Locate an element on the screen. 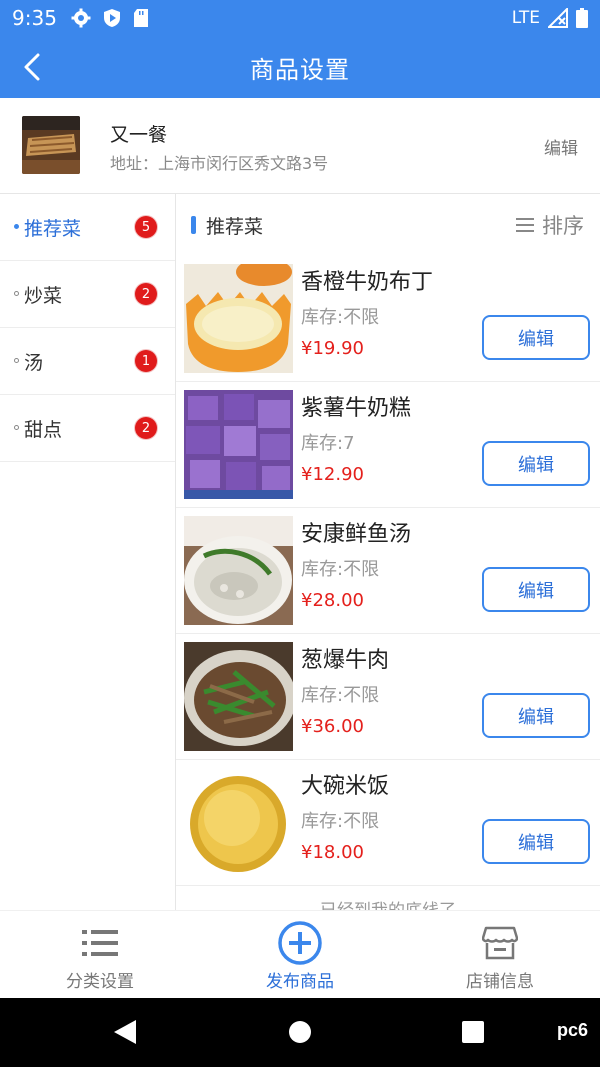 This screenshot has width=600, height=1067. section-title: 推荐菜 is located at coordinates (235, 227).